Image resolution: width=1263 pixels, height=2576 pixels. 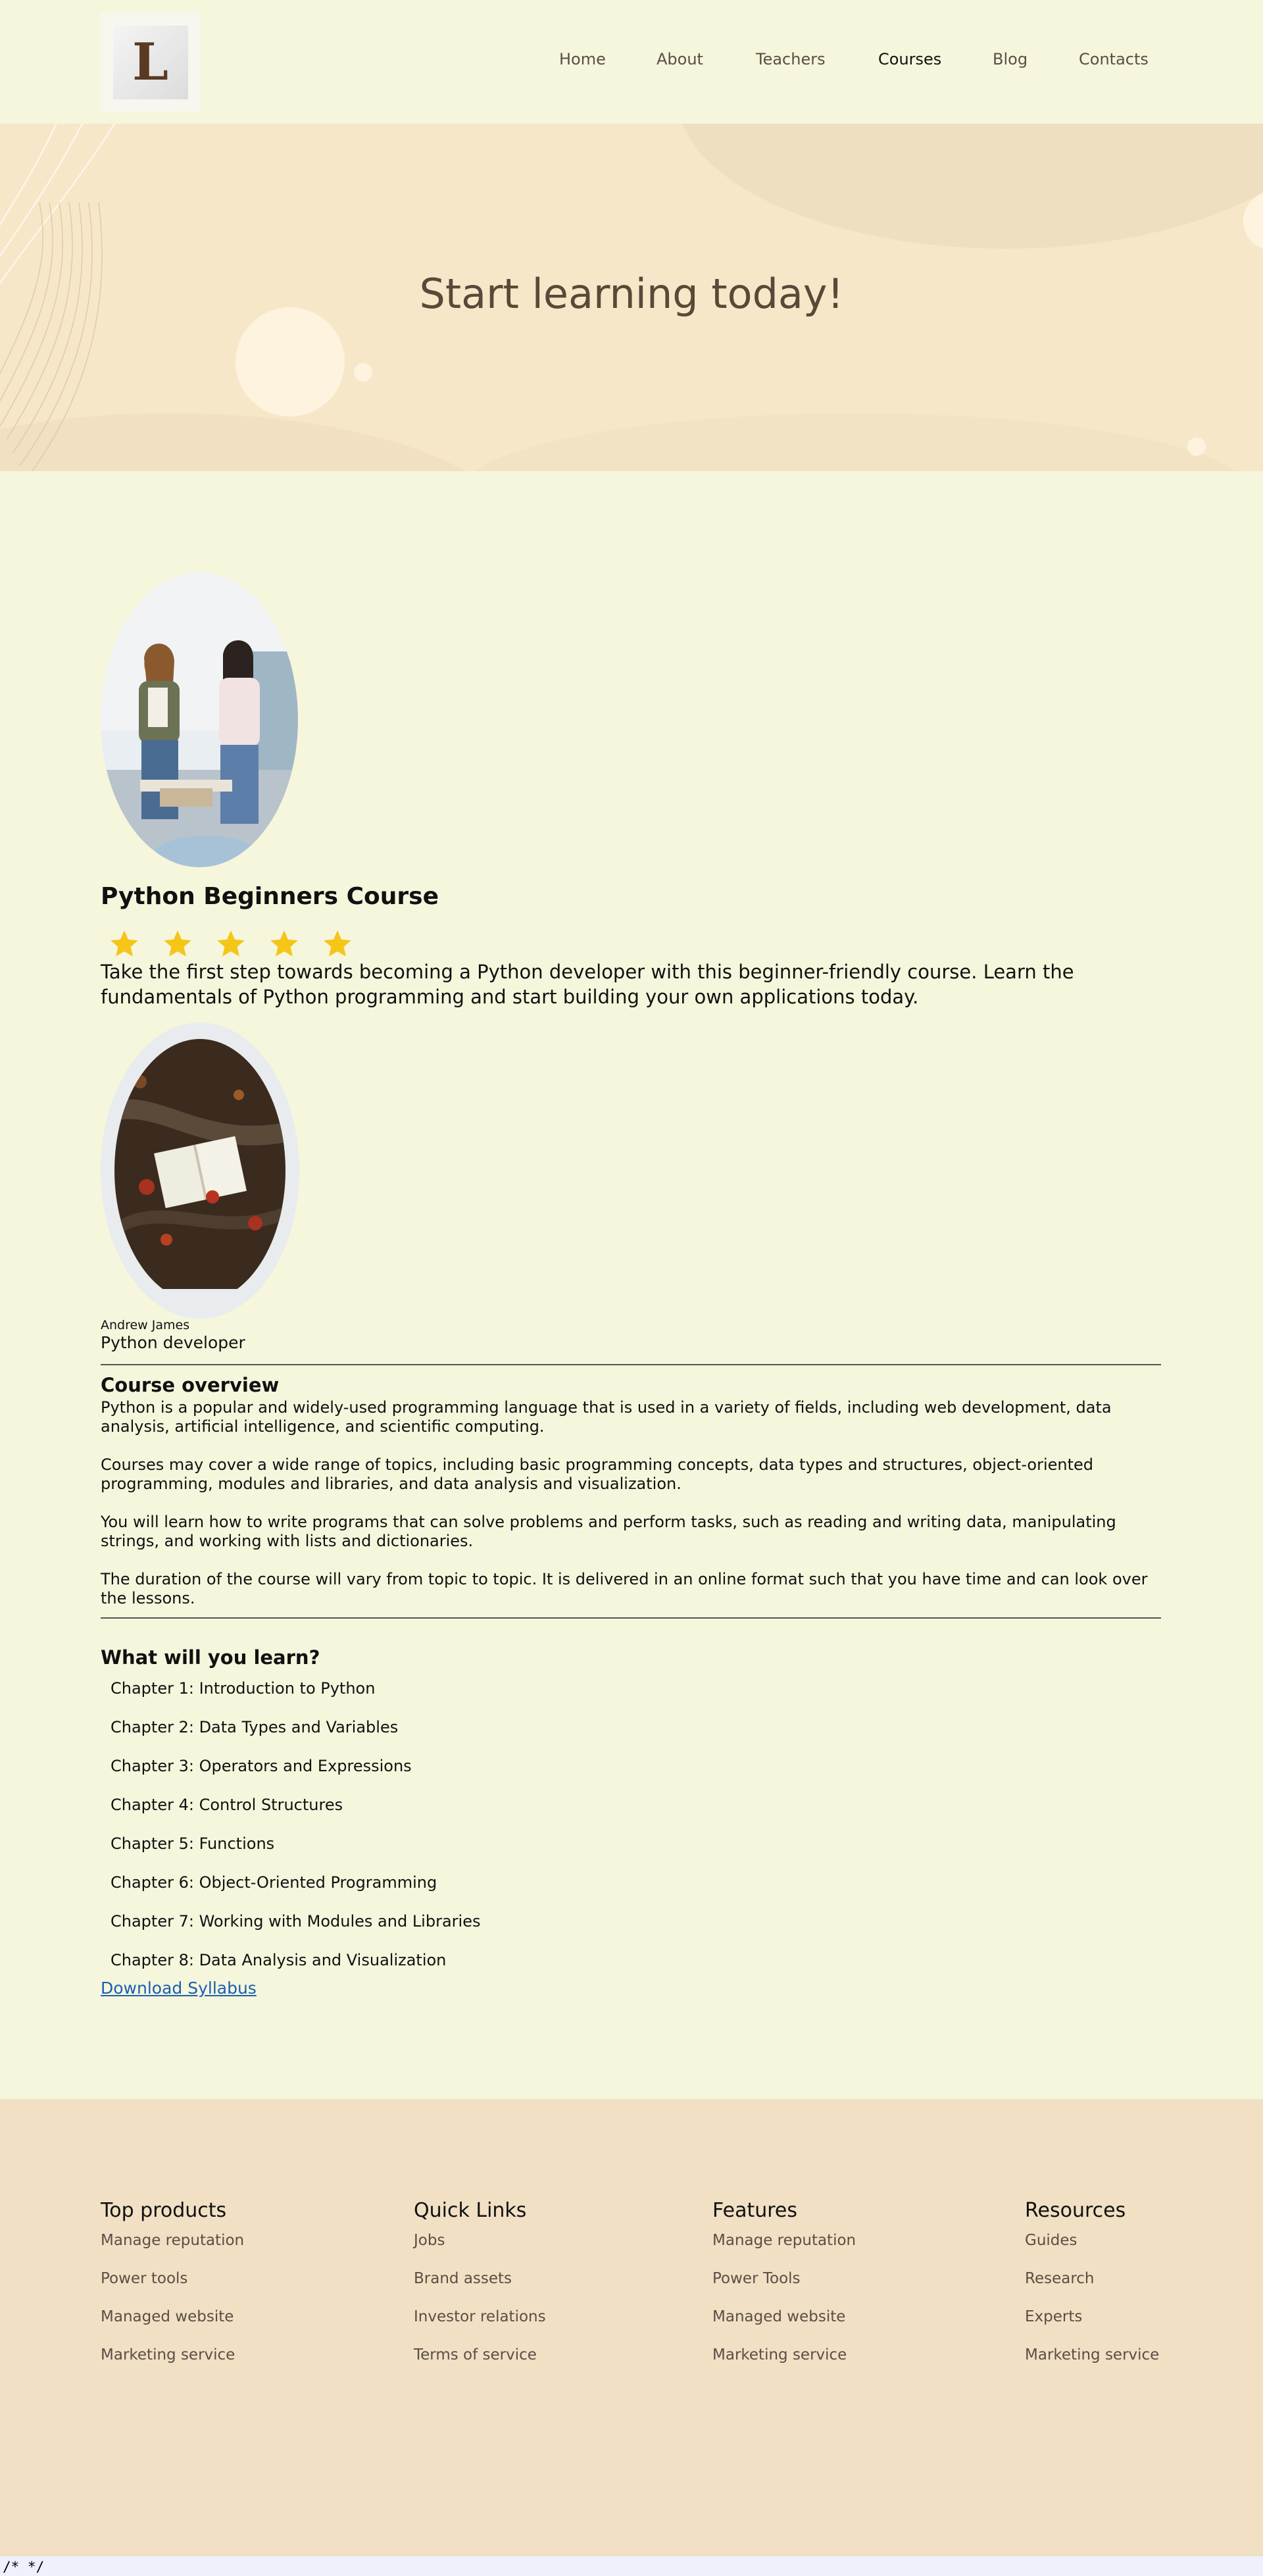 What do you see at coordinates (470, 2210) in the screenshot?
I see `footer-heading: Quick Links` at bounding box center [470, 2210].